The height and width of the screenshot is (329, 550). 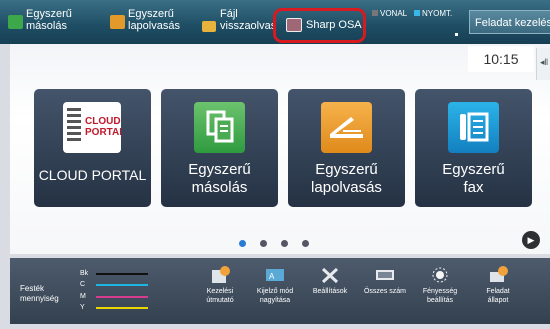 What do you see at coordinates (385, 275) in the screenshot?
I see `counter-icon` at bounding box center [385, 275].